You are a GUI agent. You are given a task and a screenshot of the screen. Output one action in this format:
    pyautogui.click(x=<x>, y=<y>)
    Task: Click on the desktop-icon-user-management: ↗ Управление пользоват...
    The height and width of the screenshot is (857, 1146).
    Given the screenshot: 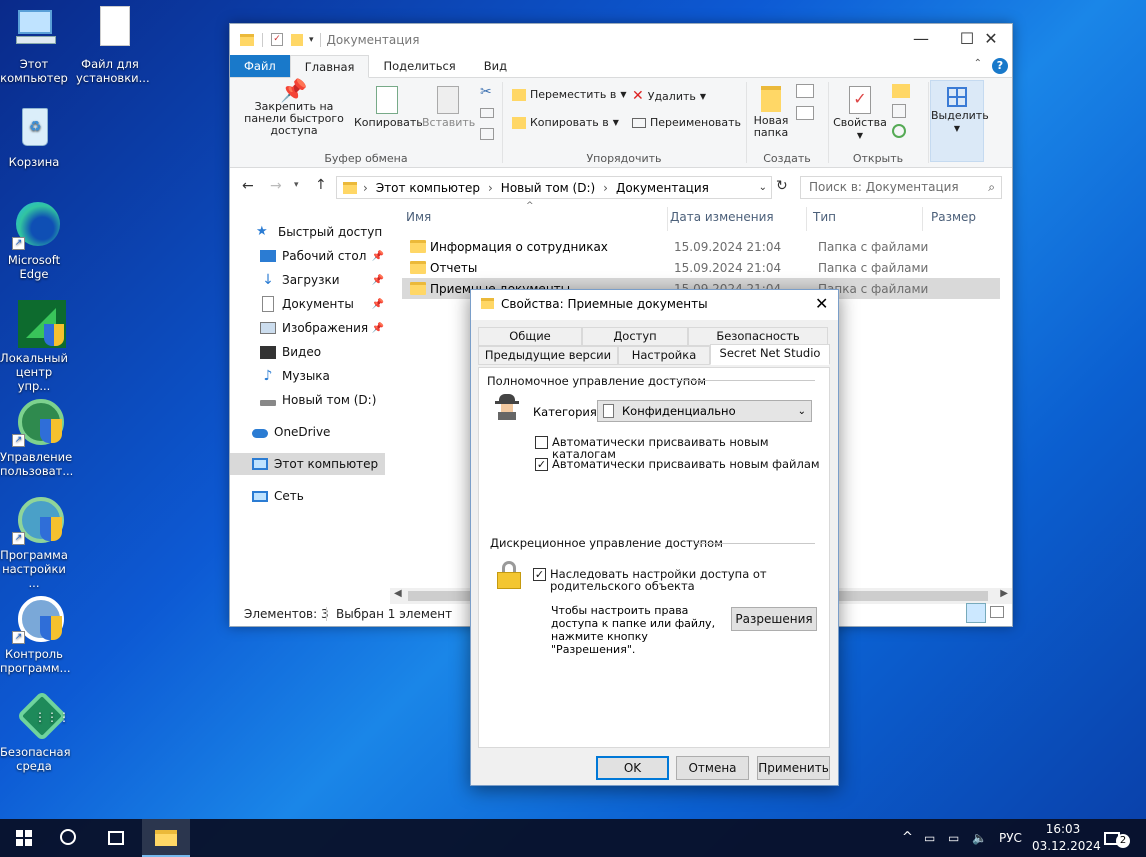 What is the action you would take?
    pyautogui.click(x=36, y=438)
    